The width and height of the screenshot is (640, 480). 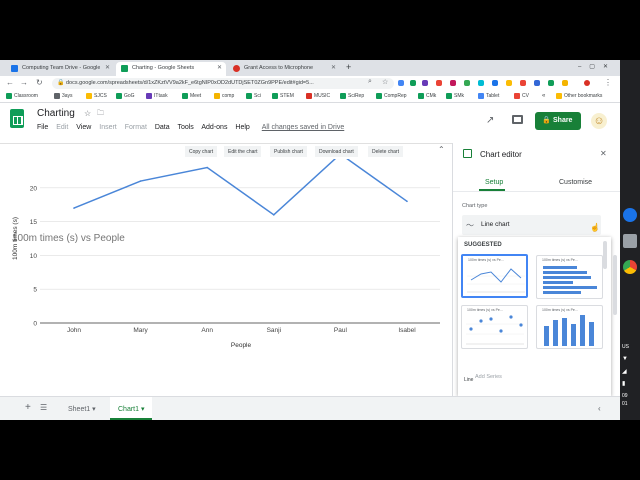 What do you see at coordinates (224, 96) in the screenshot?
I see `bookmark-comp: comp` at bounding box center [224, 96].